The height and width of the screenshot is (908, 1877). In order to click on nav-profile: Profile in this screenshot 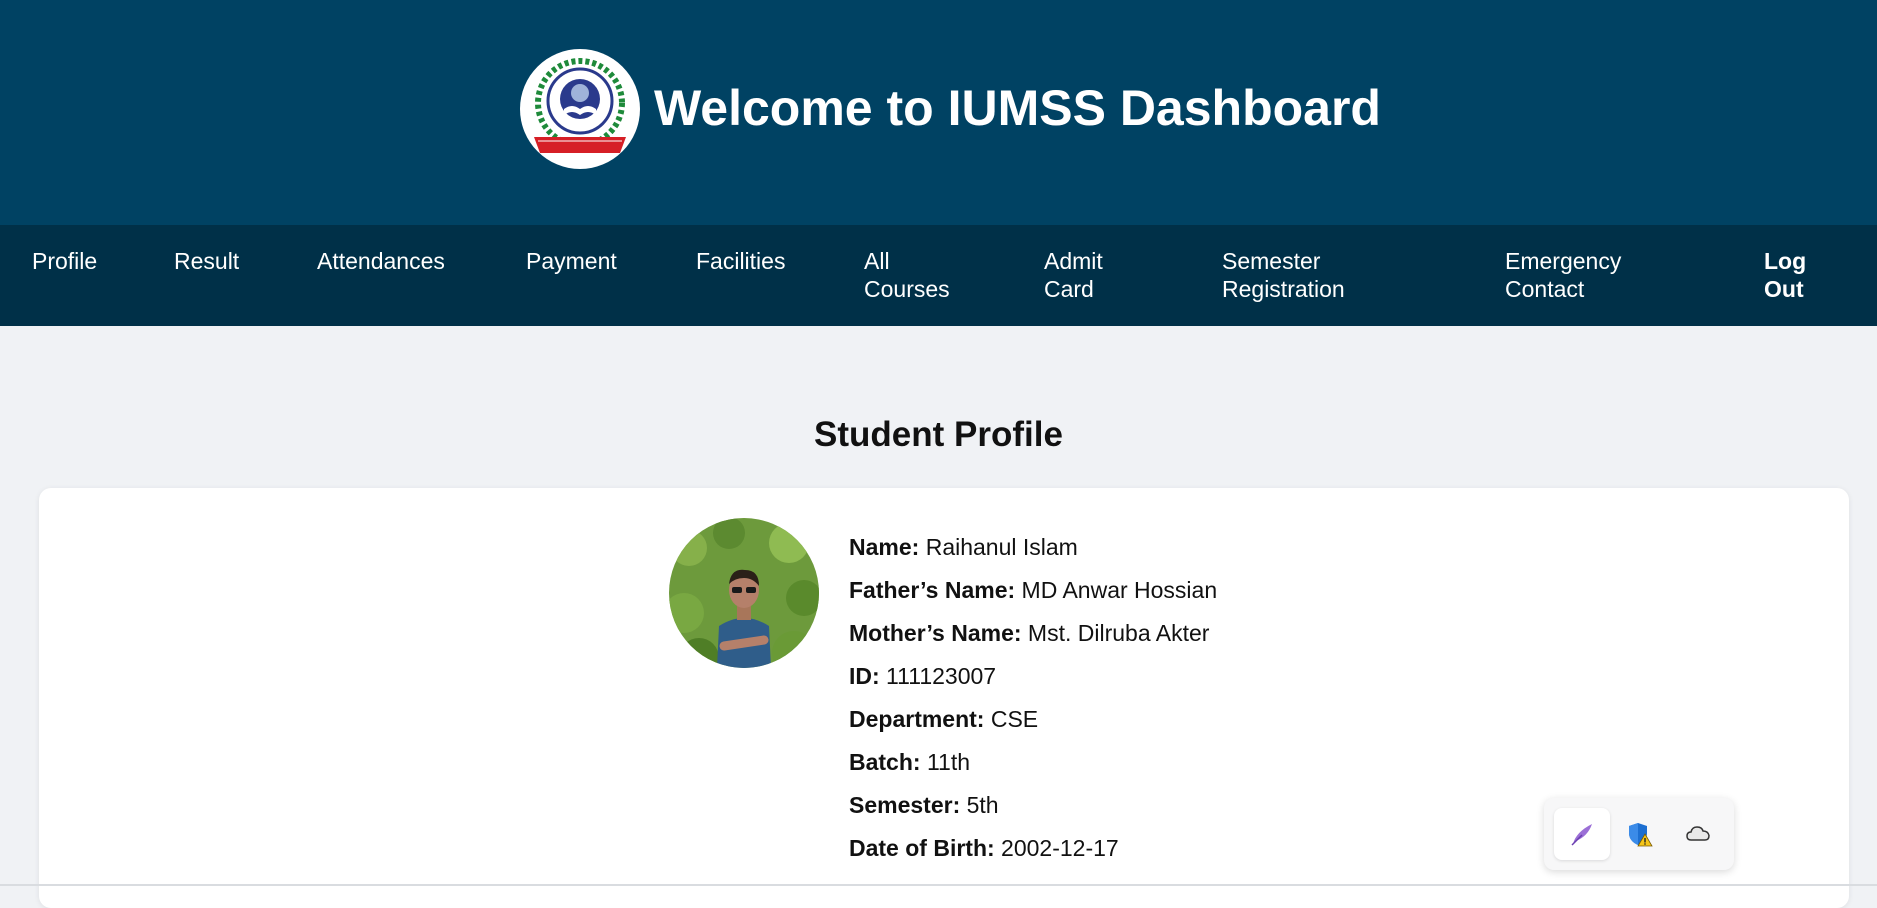, I will do `click(64, 261)`.